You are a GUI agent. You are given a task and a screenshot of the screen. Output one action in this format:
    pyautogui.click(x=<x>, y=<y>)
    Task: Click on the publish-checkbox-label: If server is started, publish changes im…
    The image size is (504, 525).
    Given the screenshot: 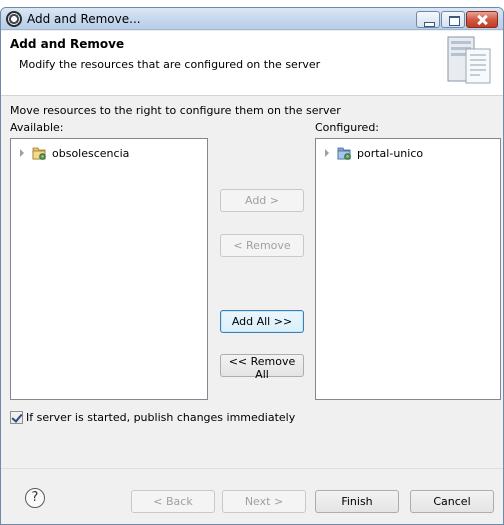 What is the action you would take?
    pyautogui.click(x=160, y=417)
    